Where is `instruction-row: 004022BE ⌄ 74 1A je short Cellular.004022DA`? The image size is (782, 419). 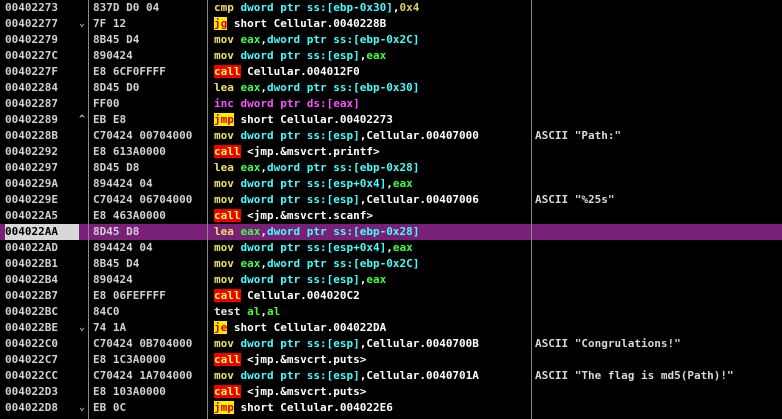
instruction-row: 004022BE ⌄ 74 1A je short Cellular.004022DA is located at coordinates (391, 328).